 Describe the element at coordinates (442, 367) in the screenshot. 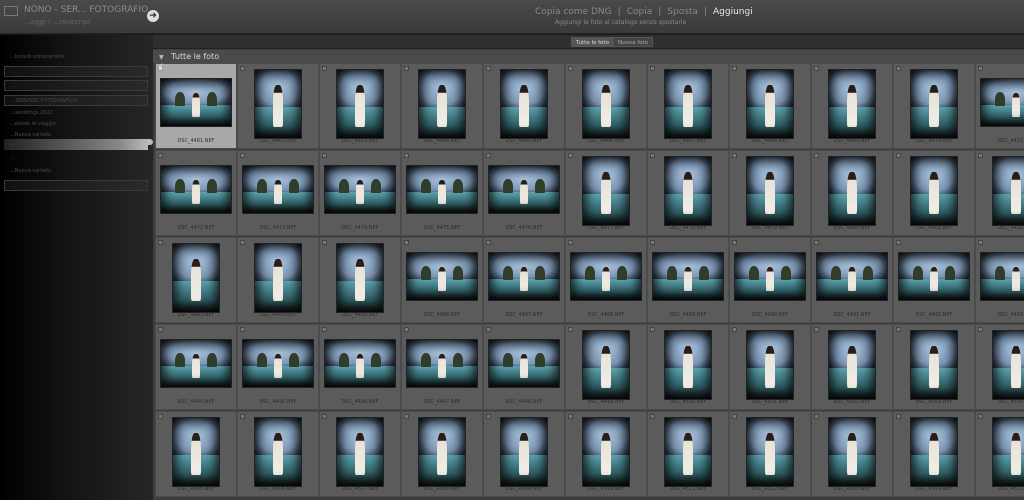

I see `photo-thumbnail-cell: DSC_4497.NEF` at that location.